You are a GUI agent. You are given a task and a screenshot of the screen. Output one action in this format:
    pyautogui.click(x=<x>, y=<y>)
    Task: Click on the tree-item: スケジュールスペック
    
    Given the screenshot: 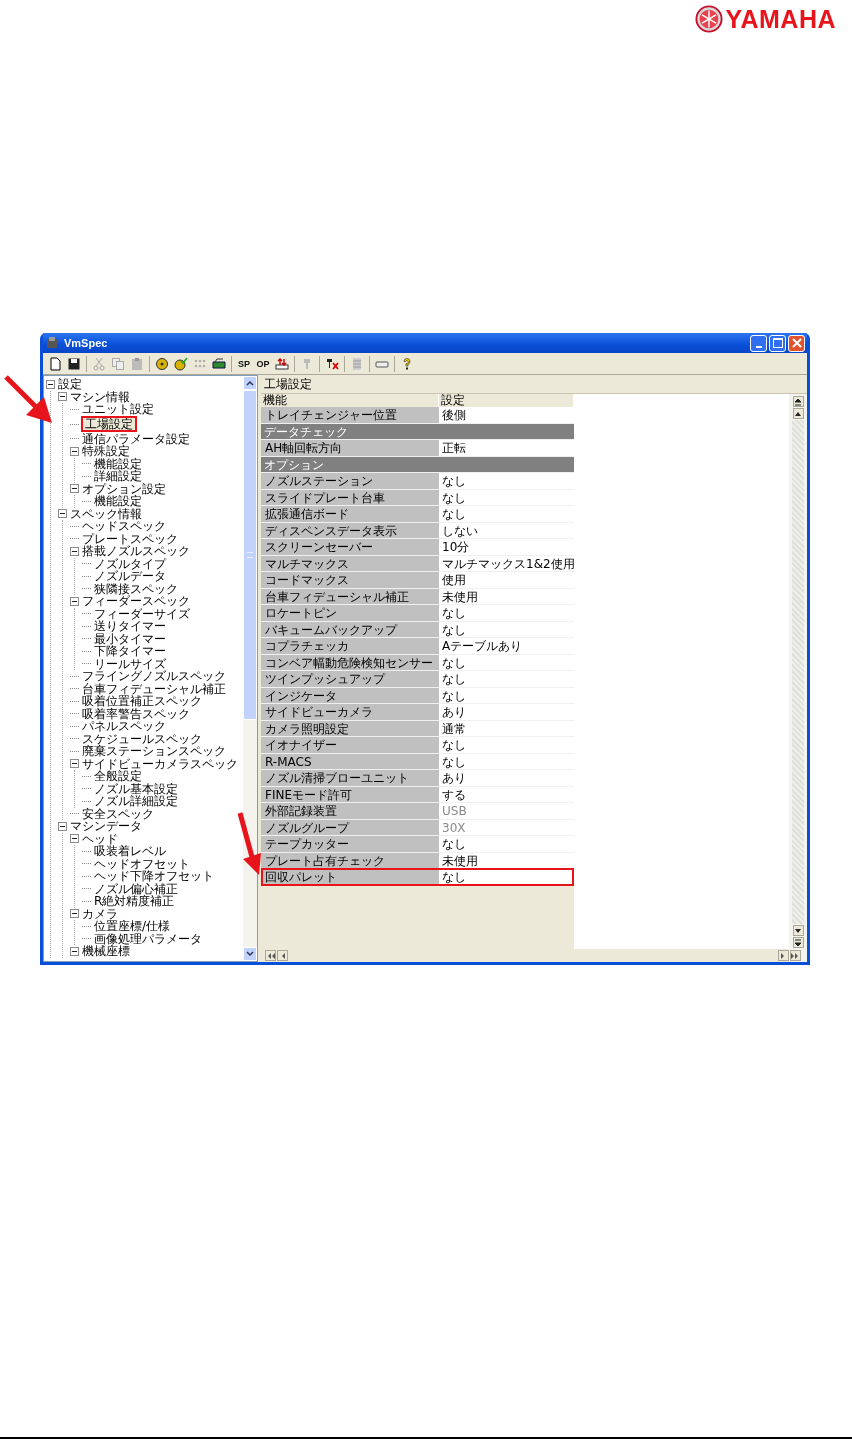 What is the action you would take?
    pyautogui.click(x=142, y=738)
    